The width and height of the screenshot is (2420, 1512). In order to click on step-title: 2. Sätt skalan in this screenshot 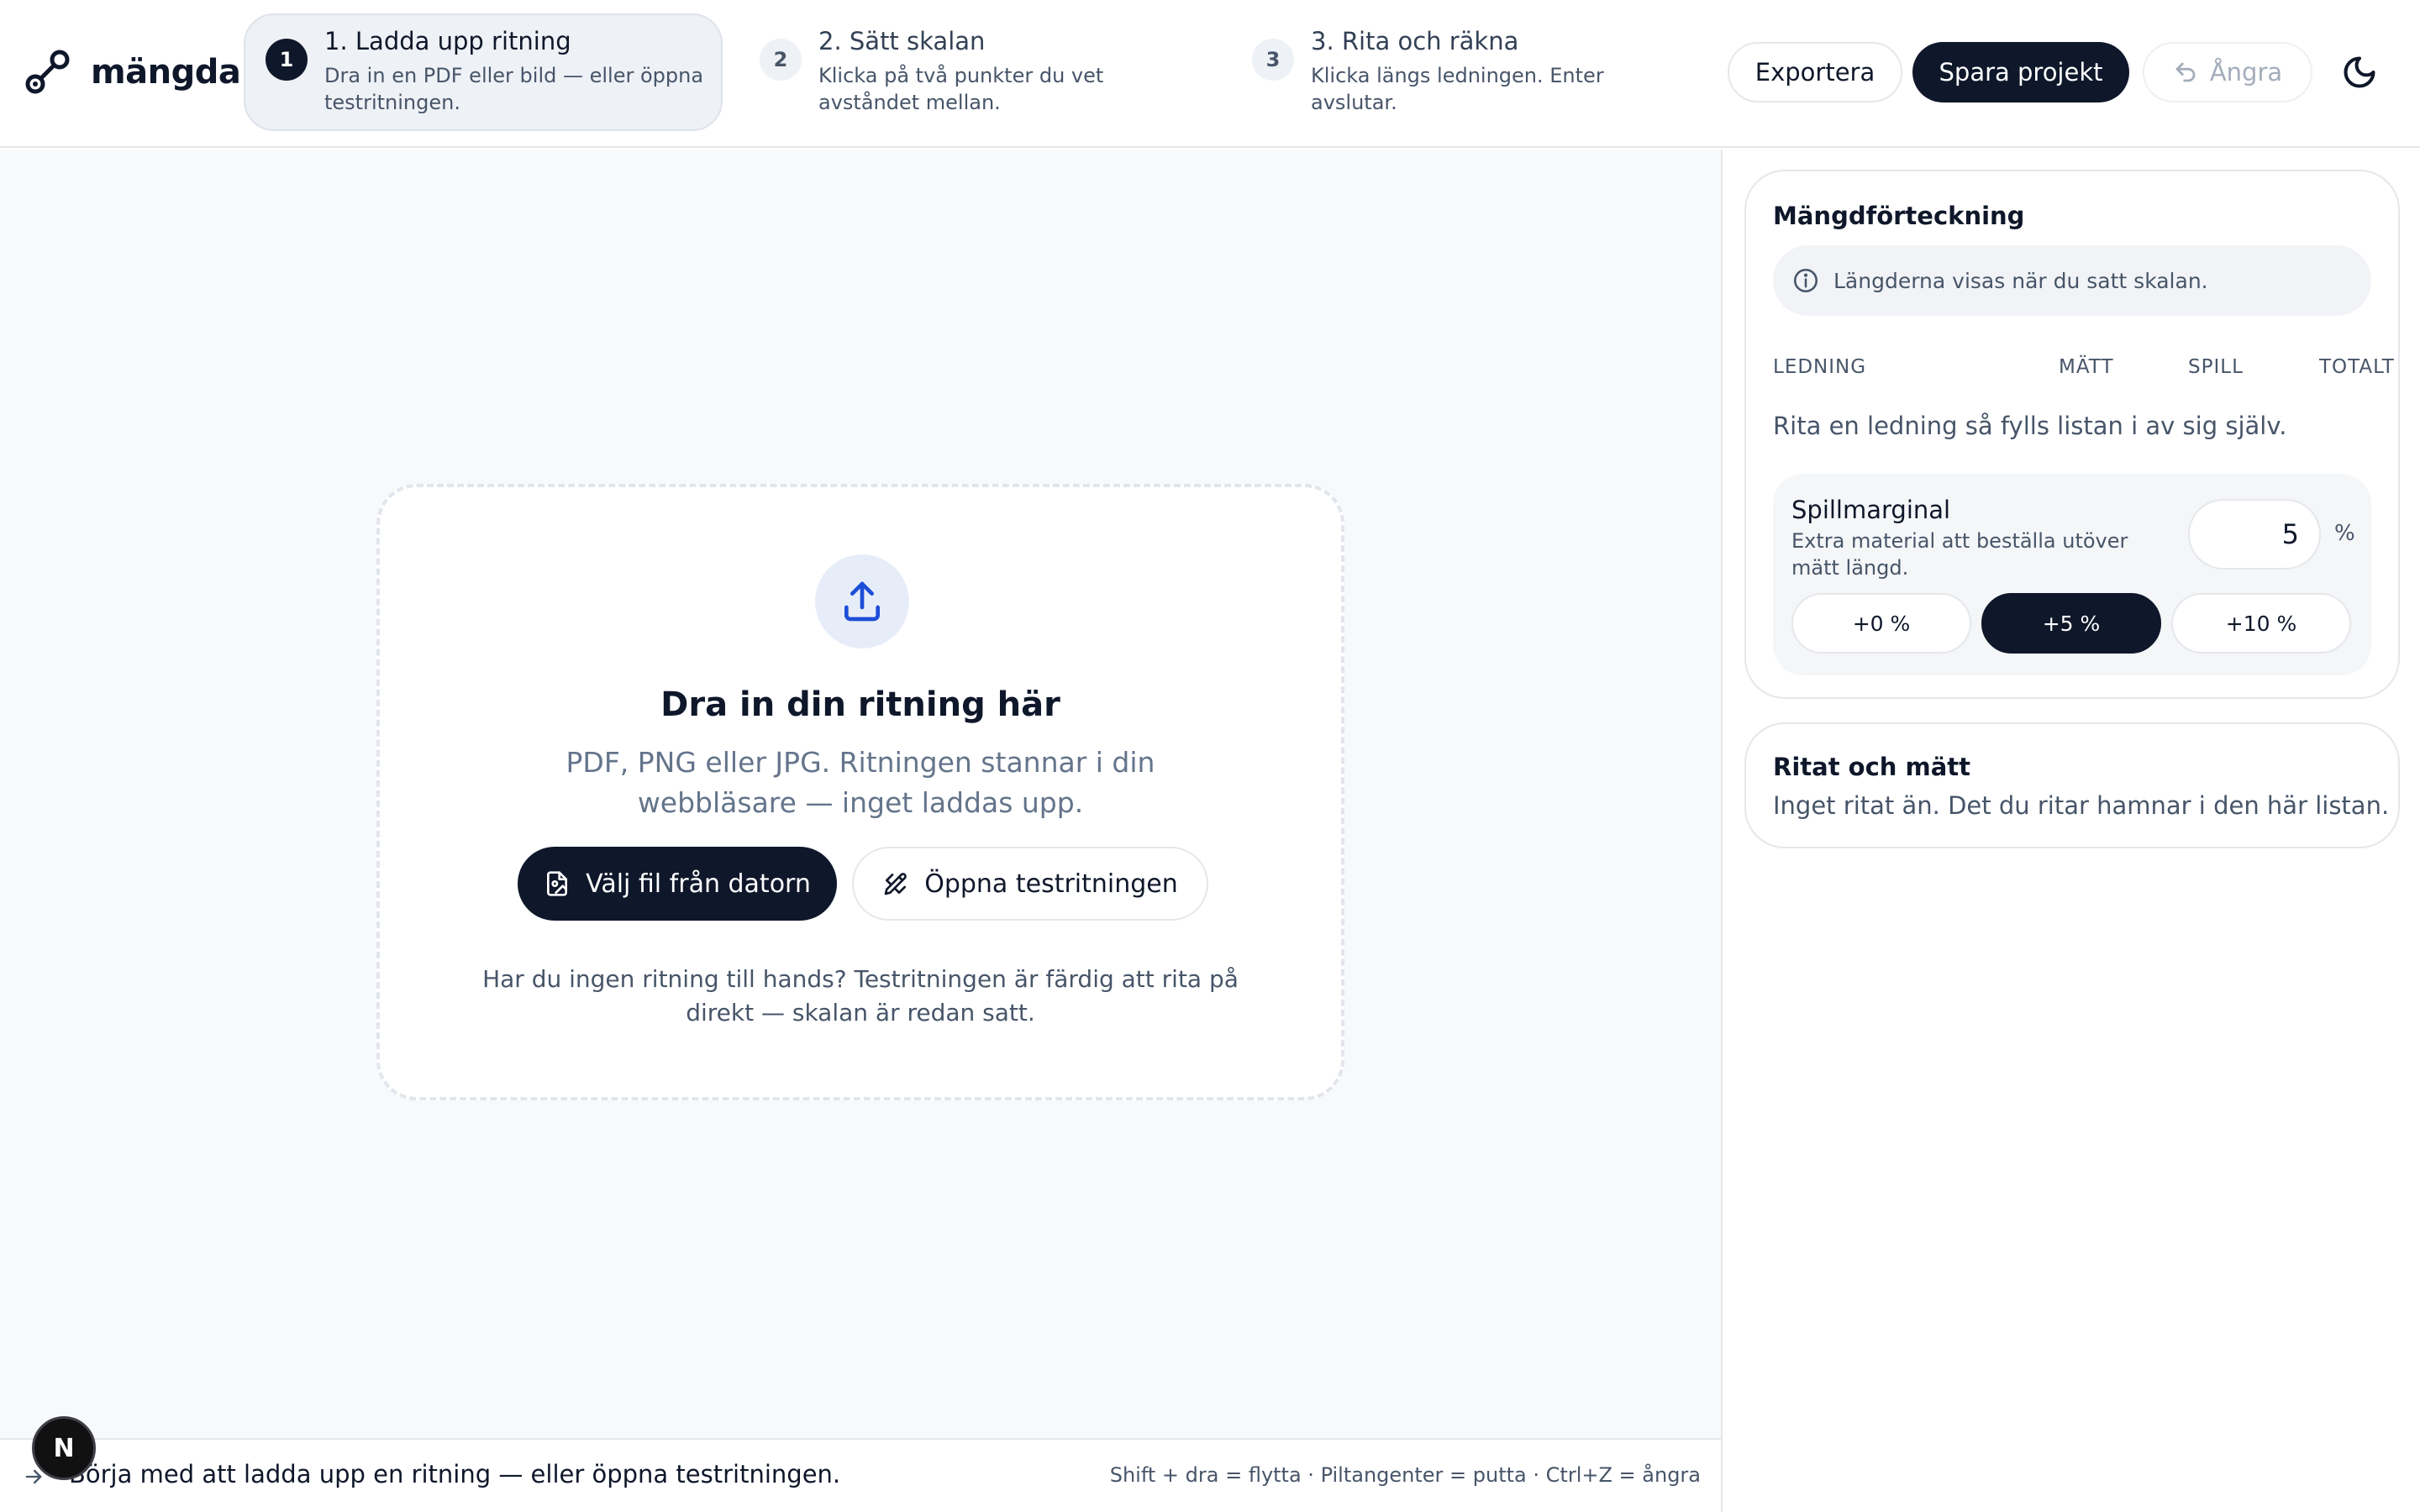, I will do `click(902, 41)`.